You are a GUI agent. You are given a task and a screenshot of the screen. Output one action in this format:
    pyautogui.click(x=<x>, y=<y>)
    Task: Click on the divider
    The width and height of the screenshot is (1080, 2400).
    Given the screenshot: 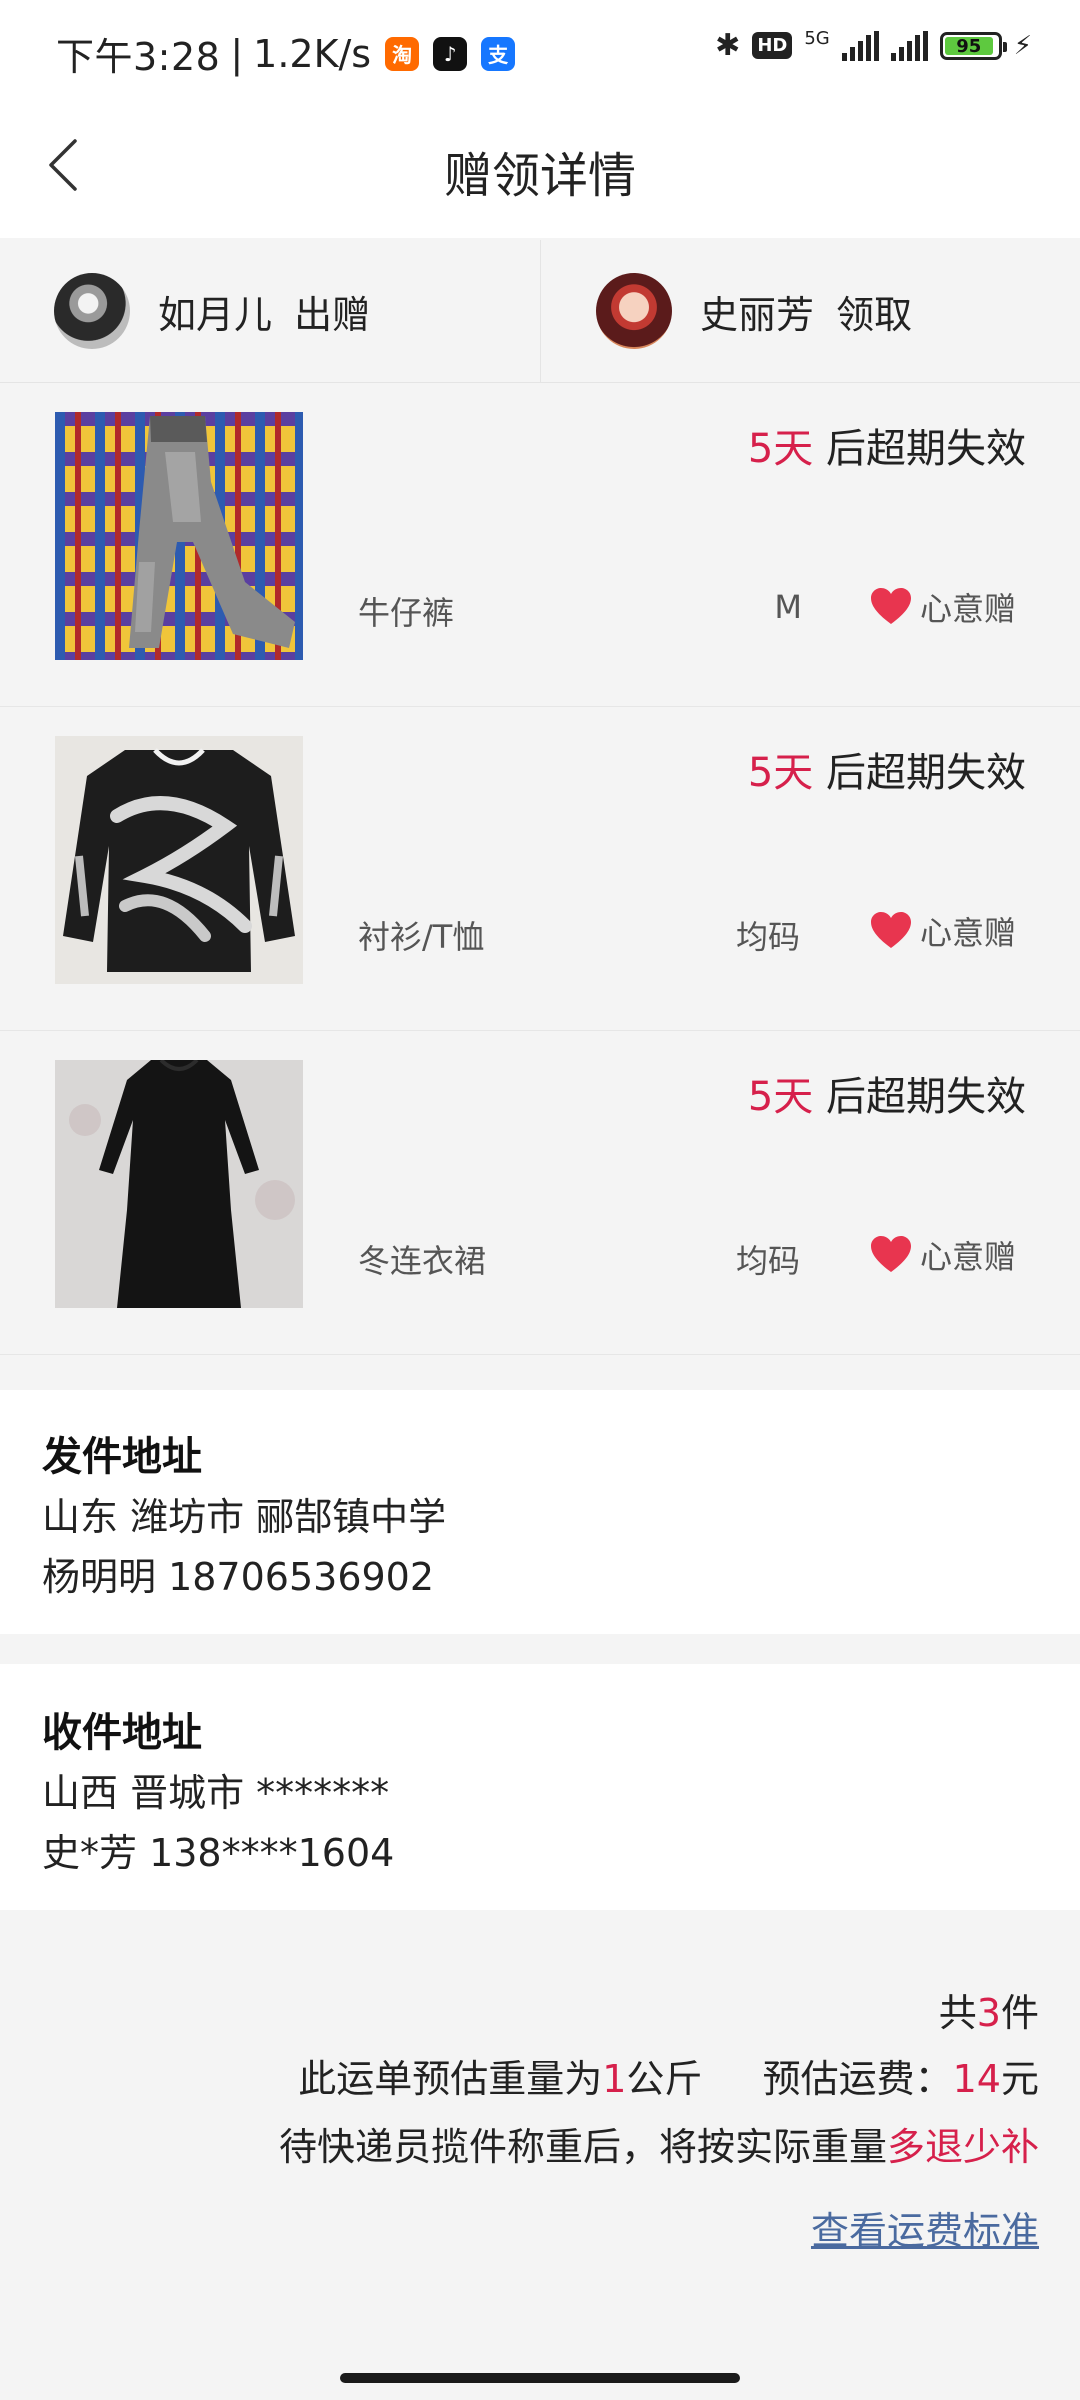 What is the action you would take?
    pyautogui.click(x=540, y=311)
    